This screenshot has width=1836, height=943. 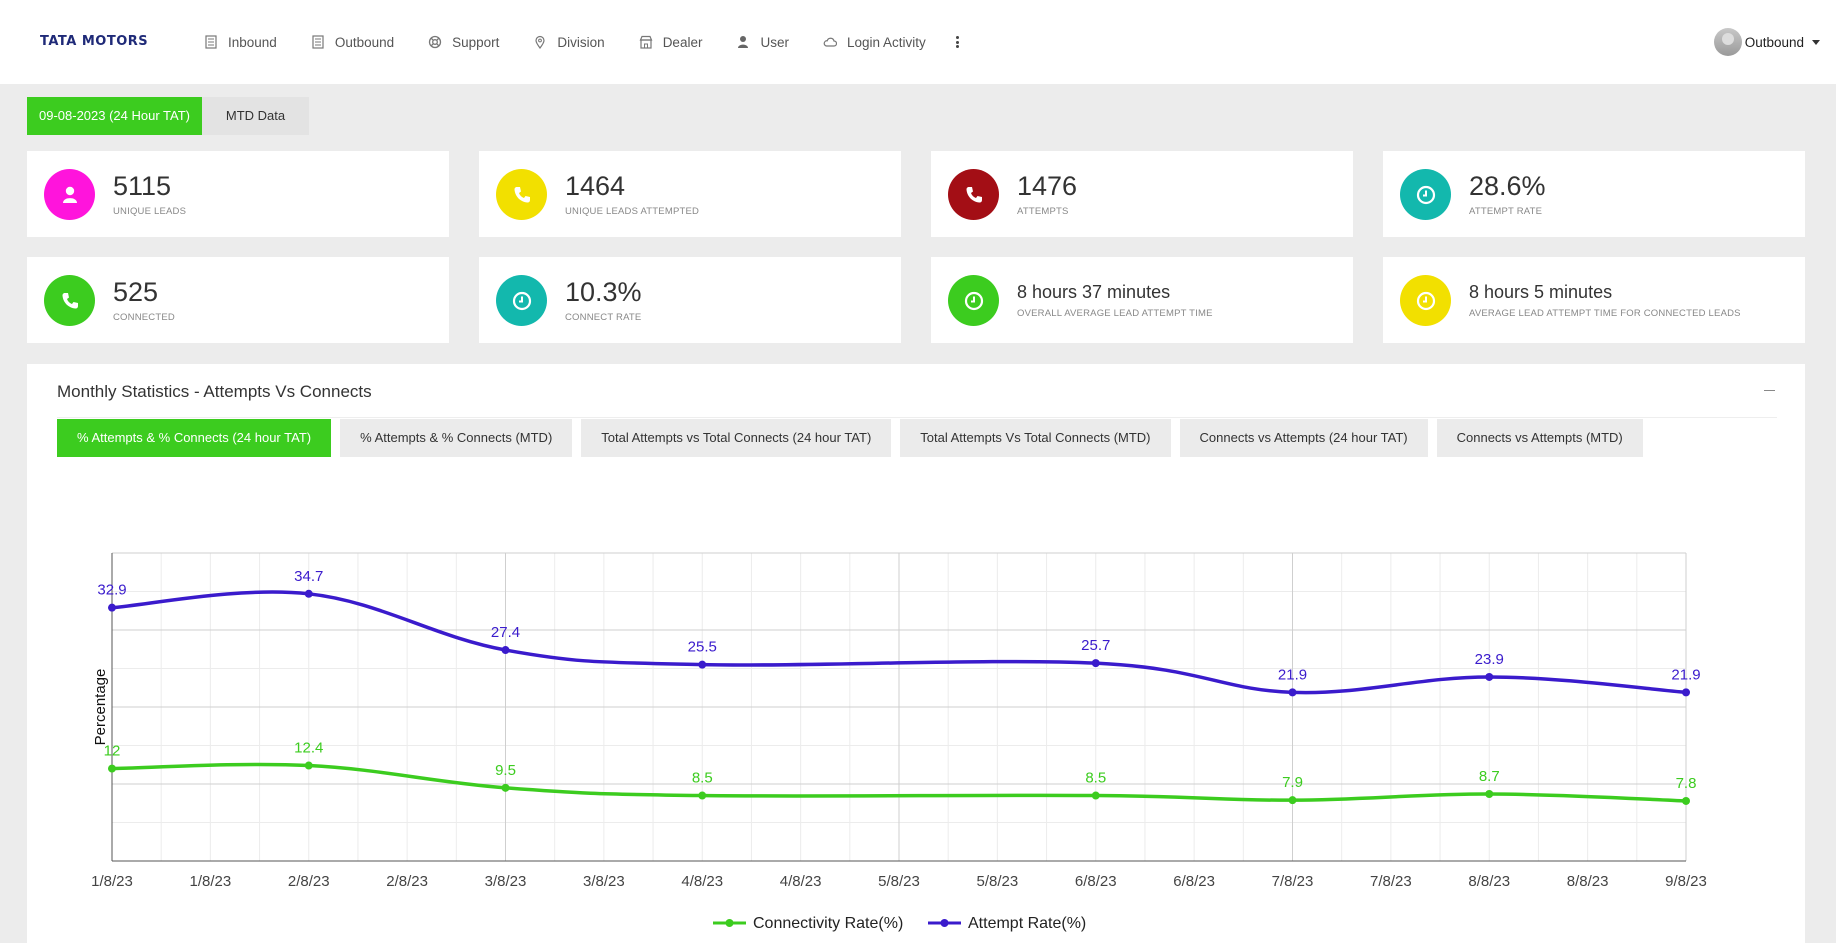 I want to click on legend-label: Connectivity Rate(%), so click(x=828, y=923).